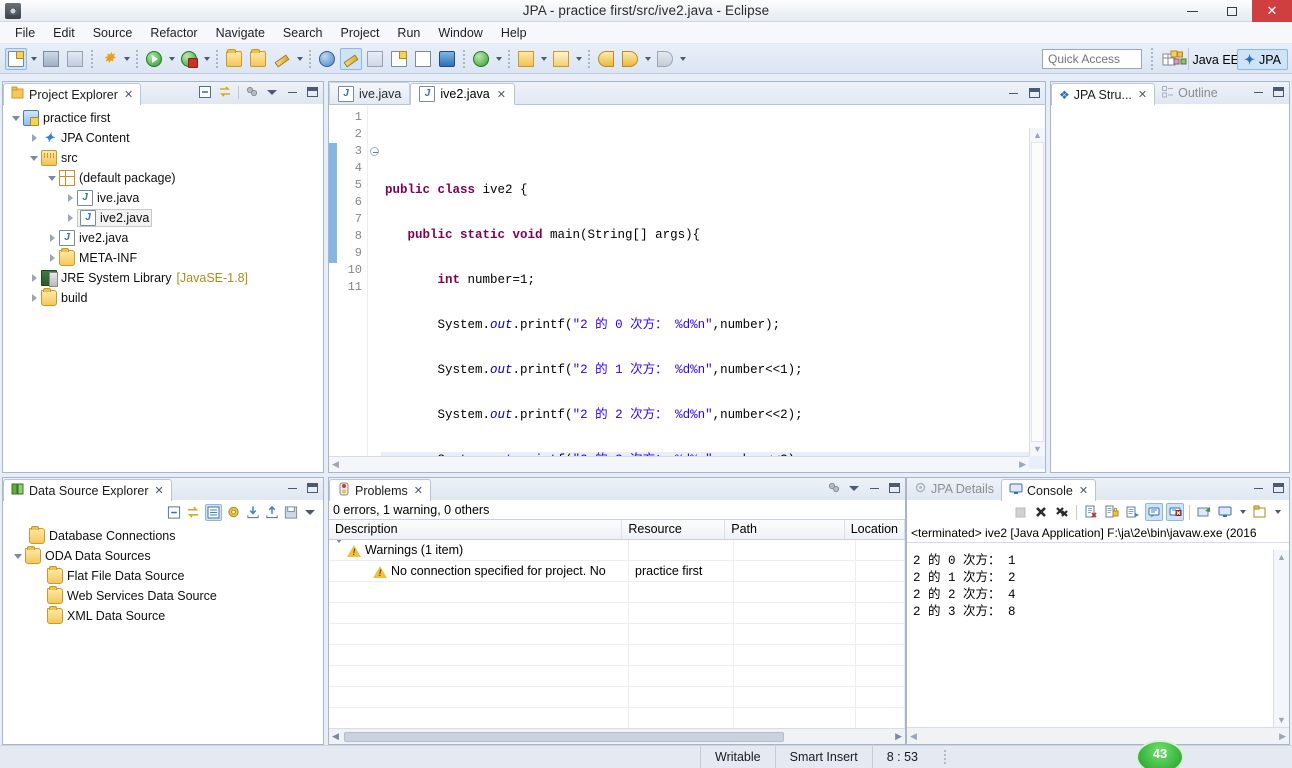  What do you see at coordinates (1204, 512) in the screenshot?
I see `pin-button` at bounding box center [1204, 512].